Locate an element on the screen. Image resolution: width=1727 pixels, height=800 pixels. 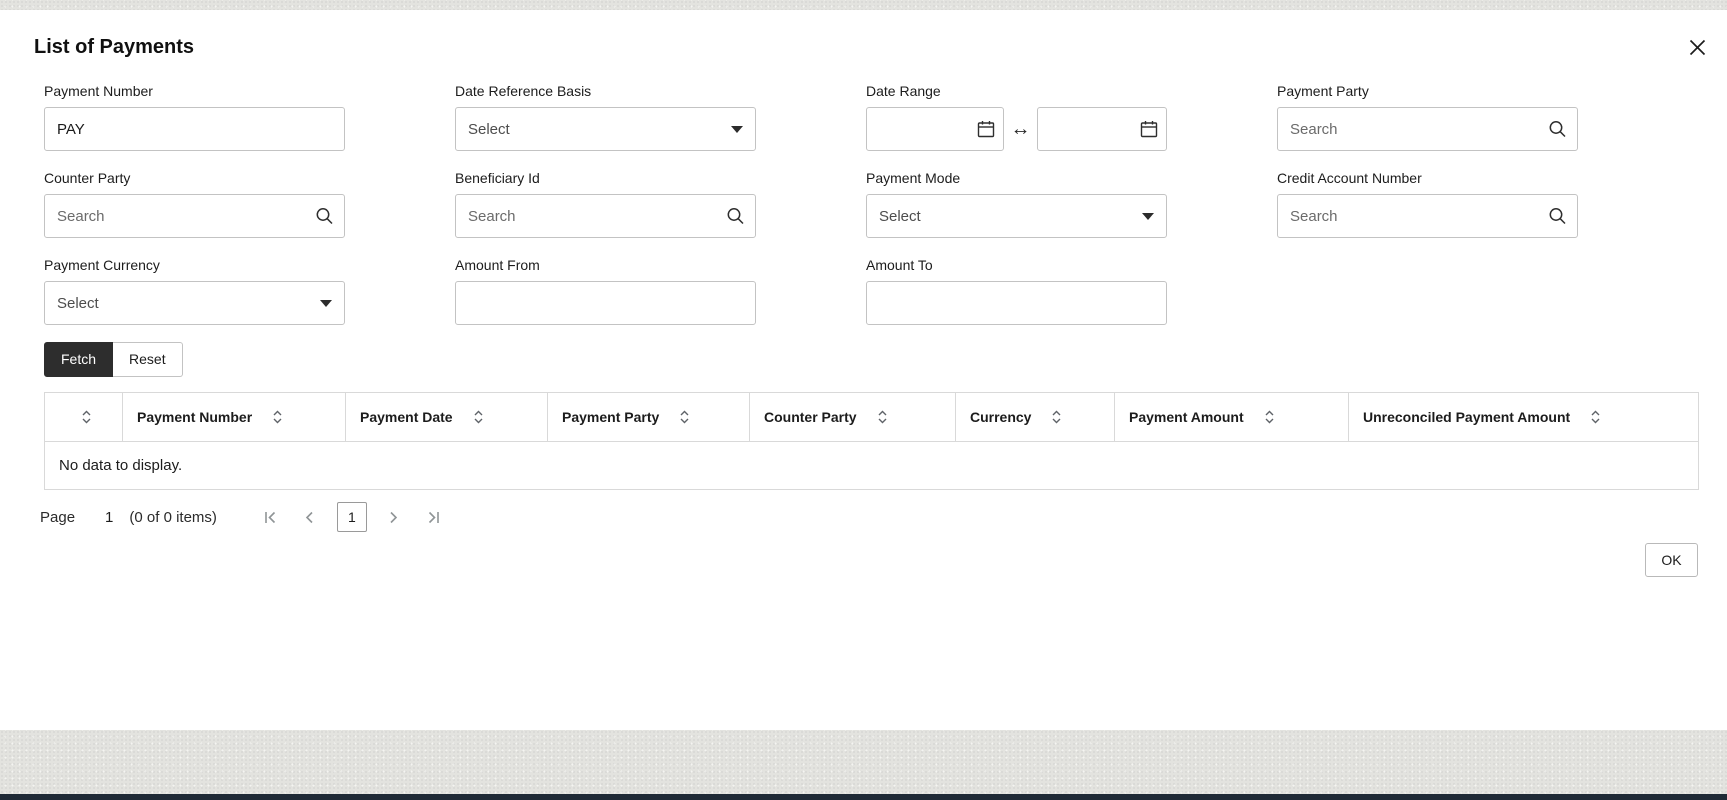
beneficiary-id-input is located at coordinates (605, 216).